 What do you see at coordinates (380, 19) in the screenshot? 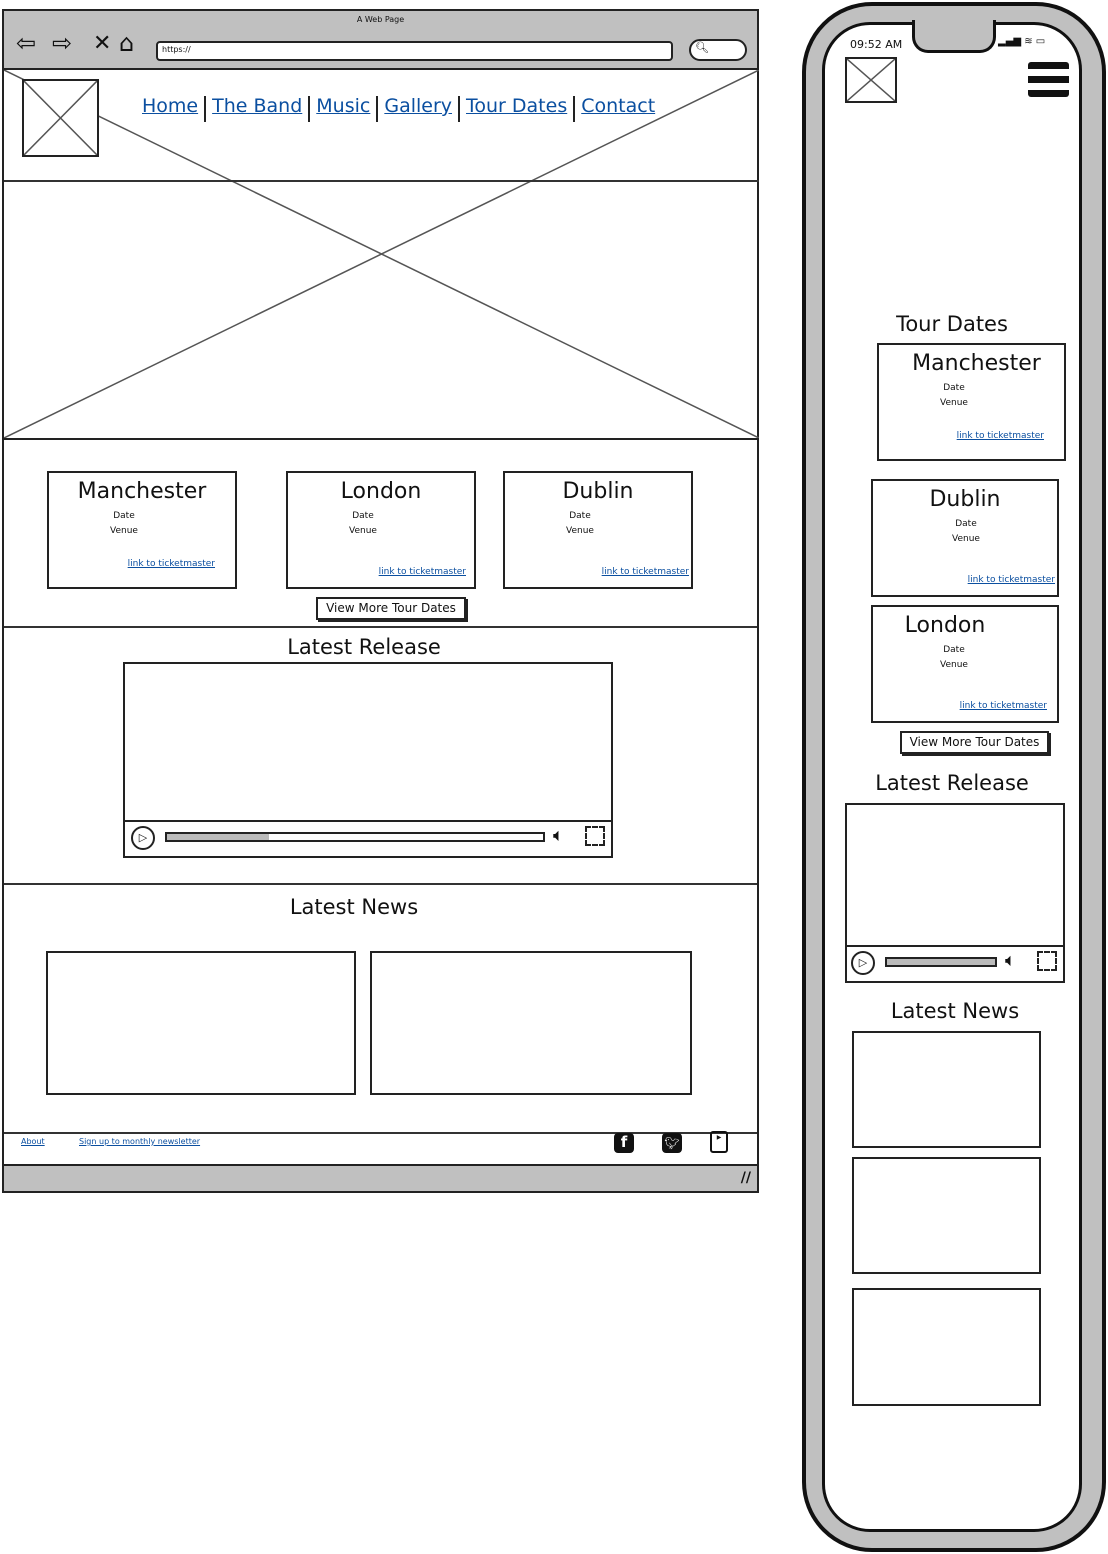
I see `browser-title: A Web Page` at bounding box center [380, 19].